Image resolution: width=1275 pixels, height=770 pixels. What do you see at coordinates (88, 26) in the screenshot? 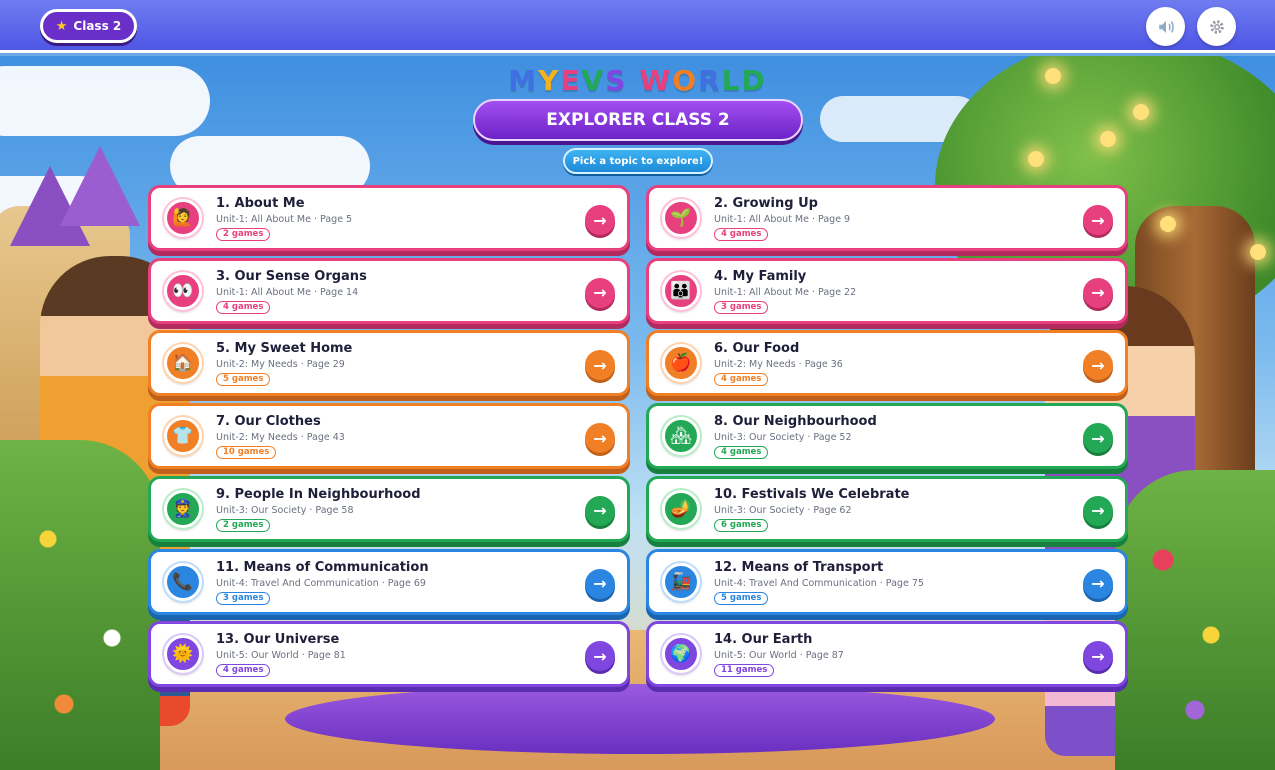
I see `class-selector-button: ★ Class 2` at bounding box center [88, 26].